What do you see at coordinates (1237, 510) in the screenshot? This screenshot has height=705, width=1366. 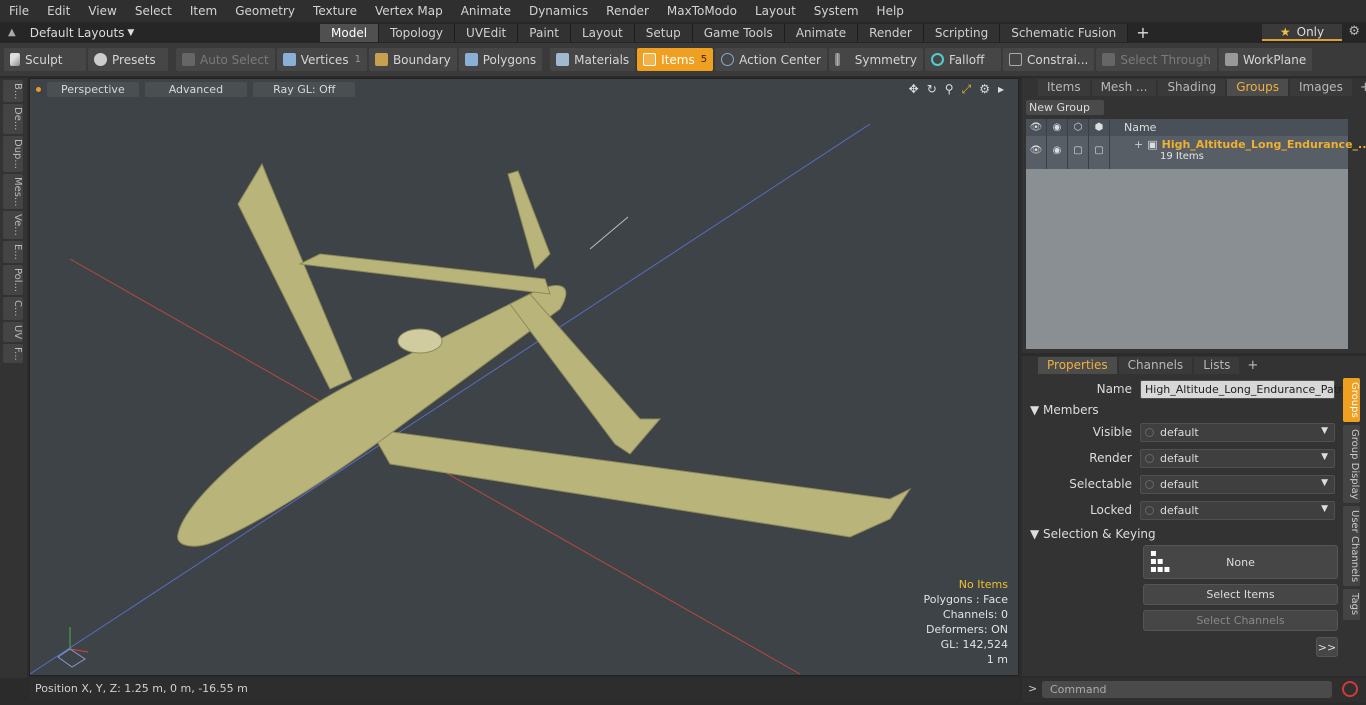 I see `locked-dropdown: default ▼` at bounding box center [1237, 510].